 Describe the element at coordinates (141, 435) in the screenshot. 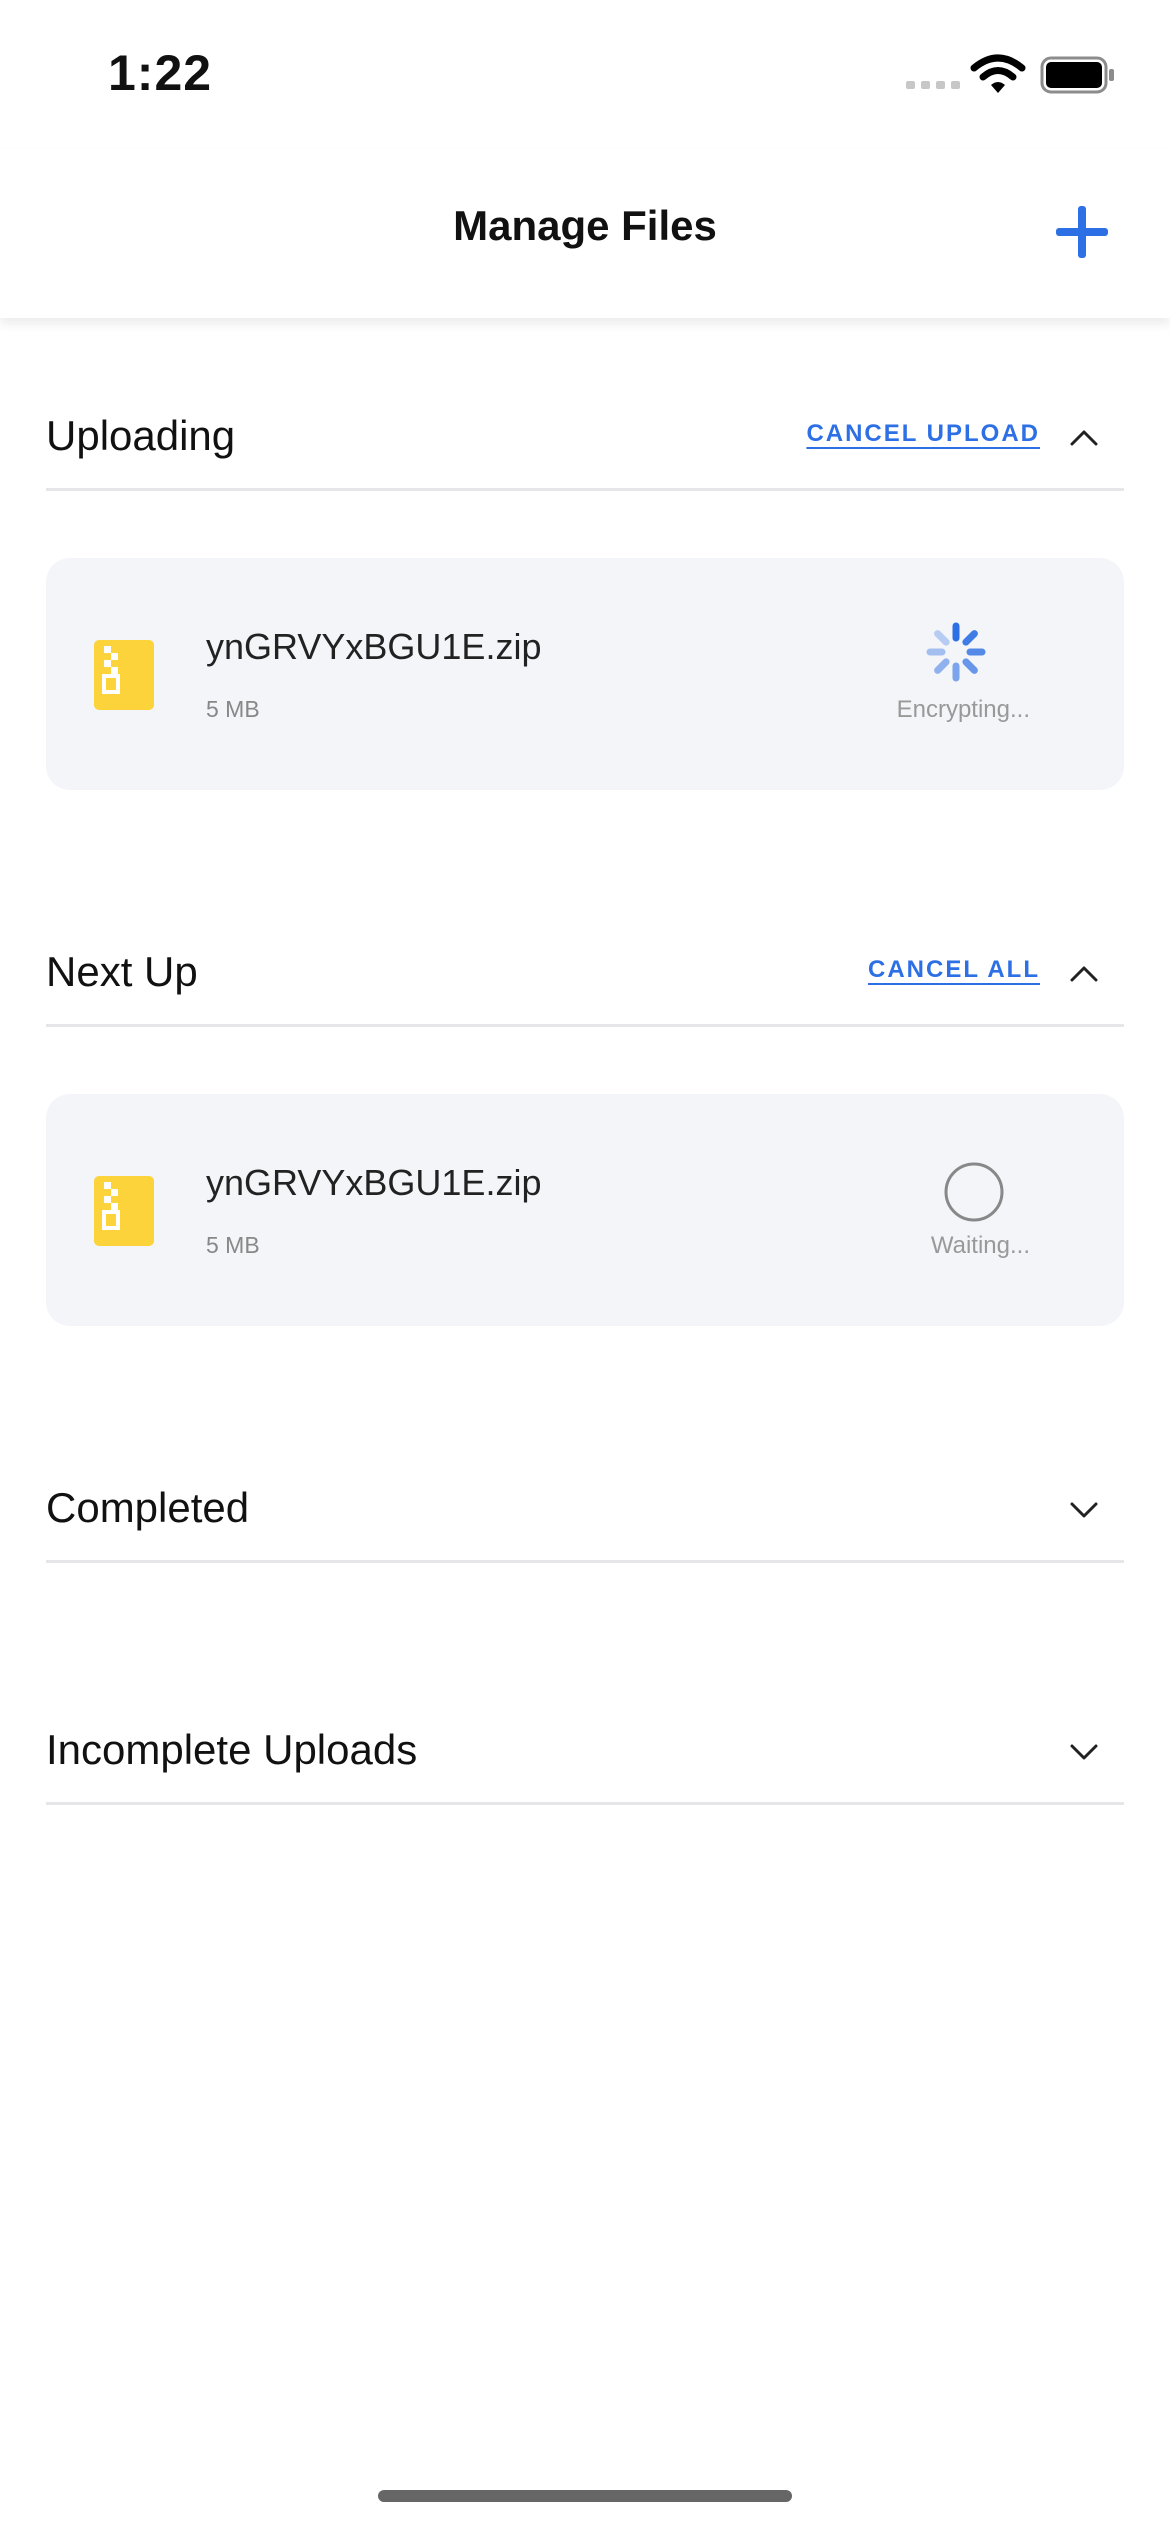

I see `section-title-uploading: Uploading` at that location.